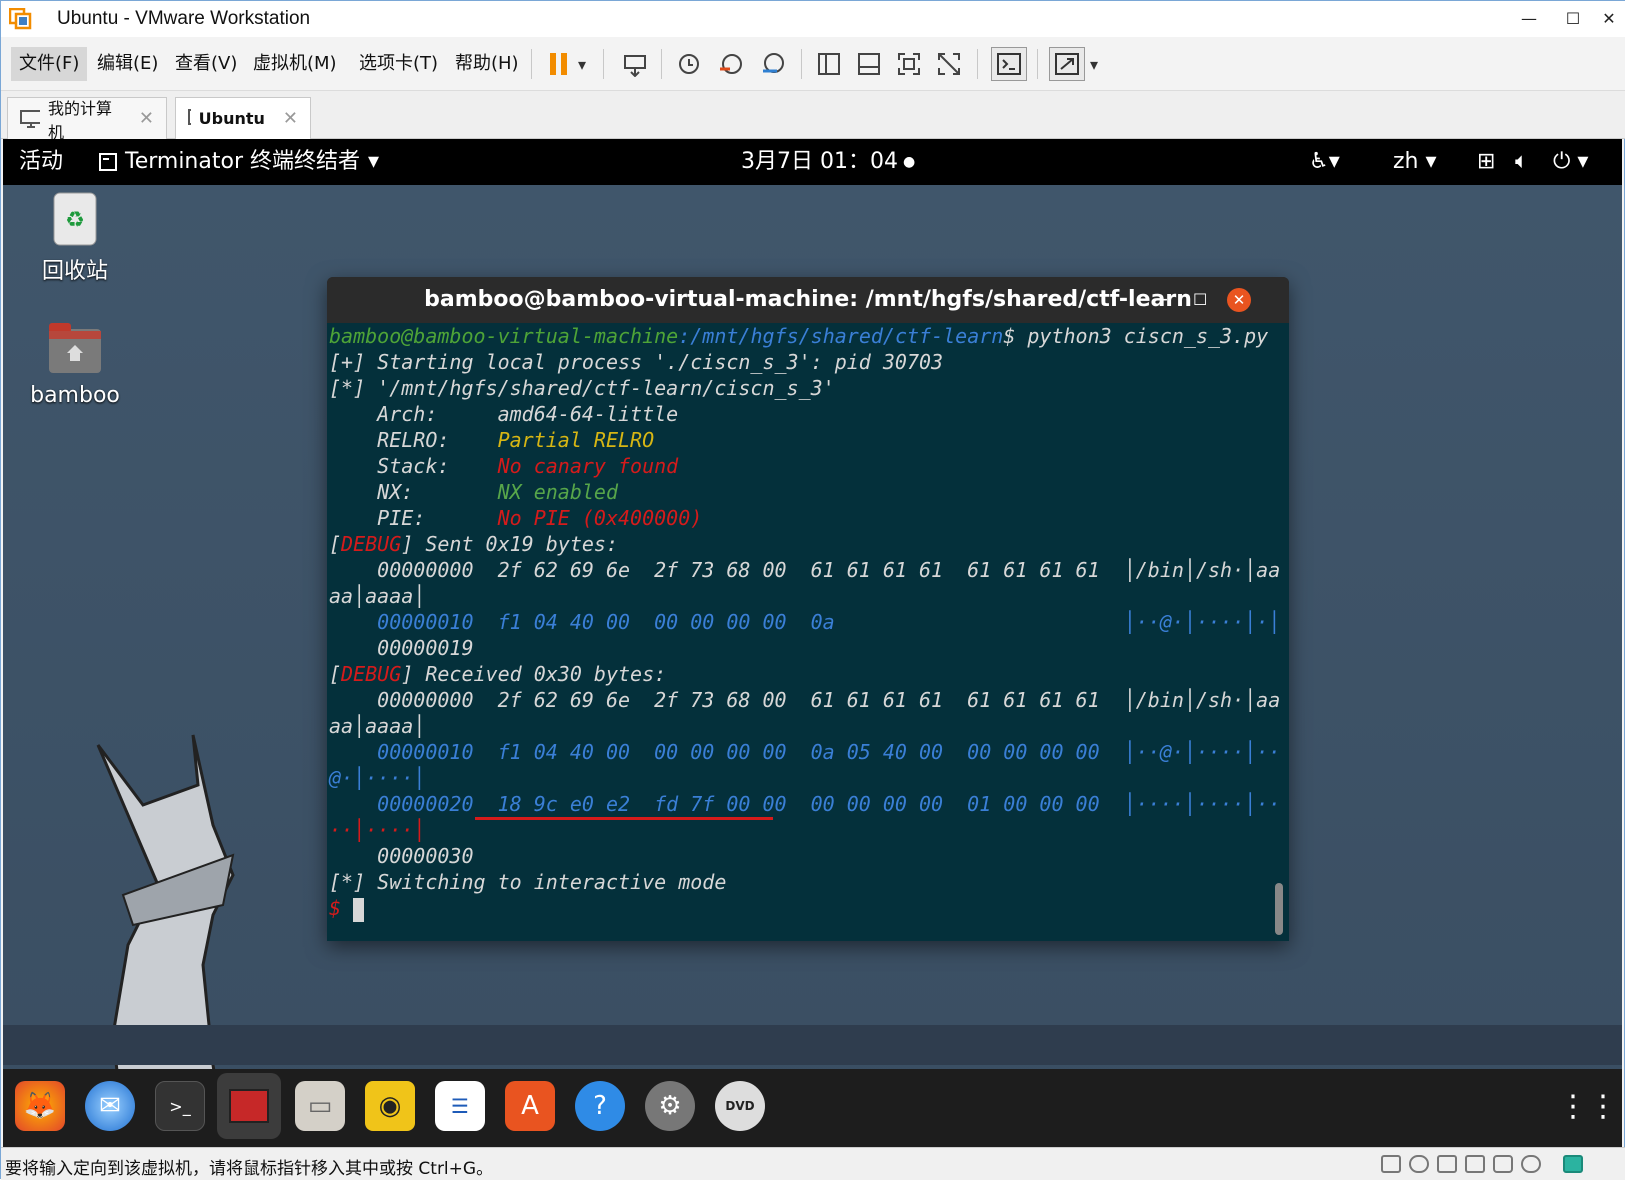  What do you see at coordinates (398, 64) in the screenshot?
I see `menu-tabs: 选项卡(T)` at bounding box center [398, 64].